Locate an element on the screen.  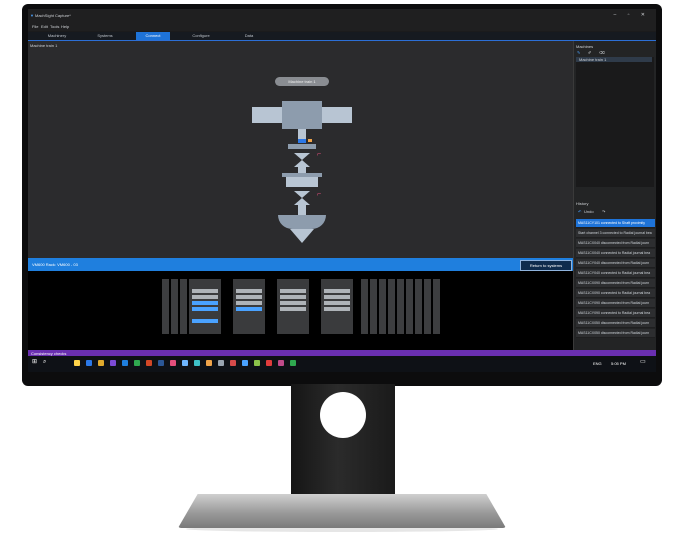
tab-connect: Connect is located at coordinates (153, 36).